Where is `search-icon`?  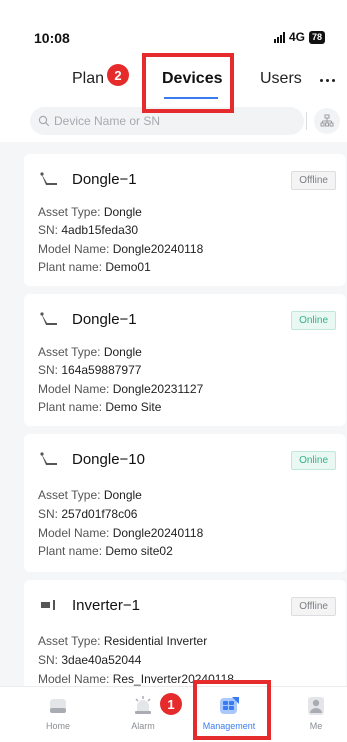 search-icon is located at coordinates (44, 121).